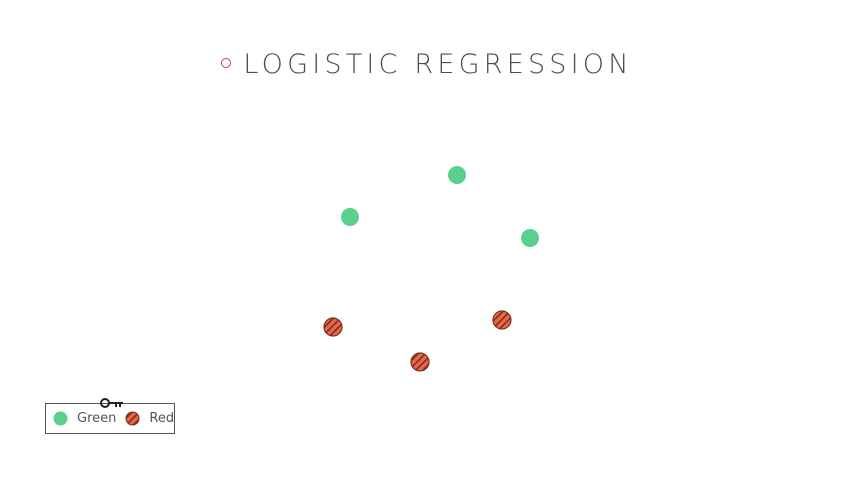  Describe the element at coordinates (431, 269) in the screenshot. I see `points-layer` at that location.